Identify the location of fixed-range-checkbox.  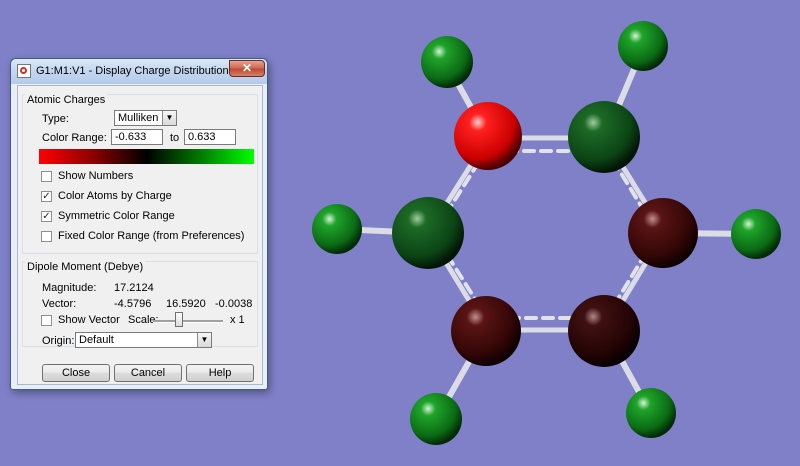
(46, 236).